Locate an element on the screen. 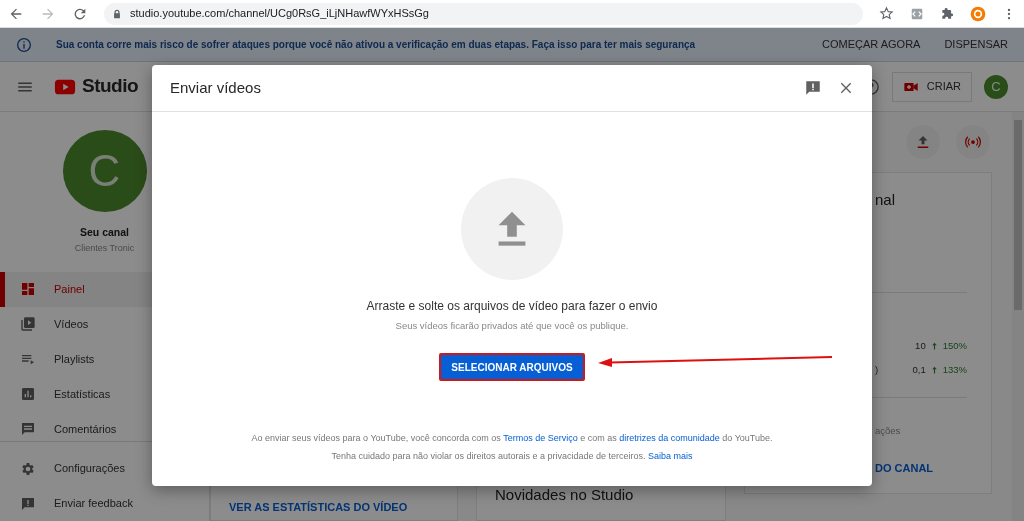 The height and width of the screenshot is (521, 1024). account-avatar: C is located at coordinates (996, 86).